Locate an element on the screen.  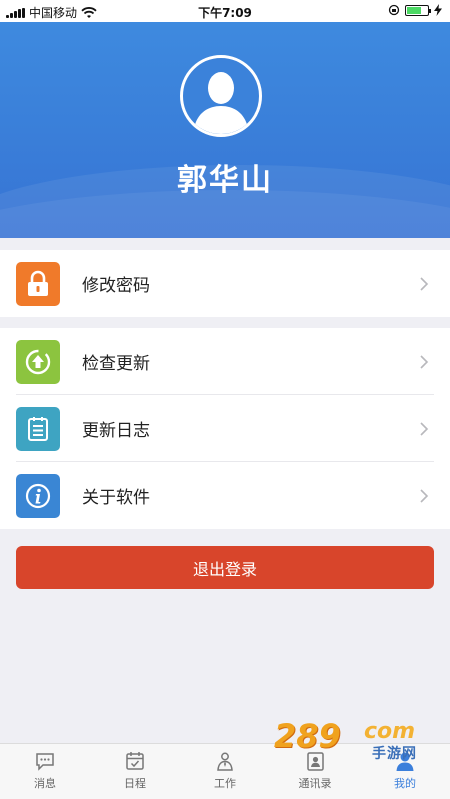
tab-label: 我的 is located at coordinates (405, 783).